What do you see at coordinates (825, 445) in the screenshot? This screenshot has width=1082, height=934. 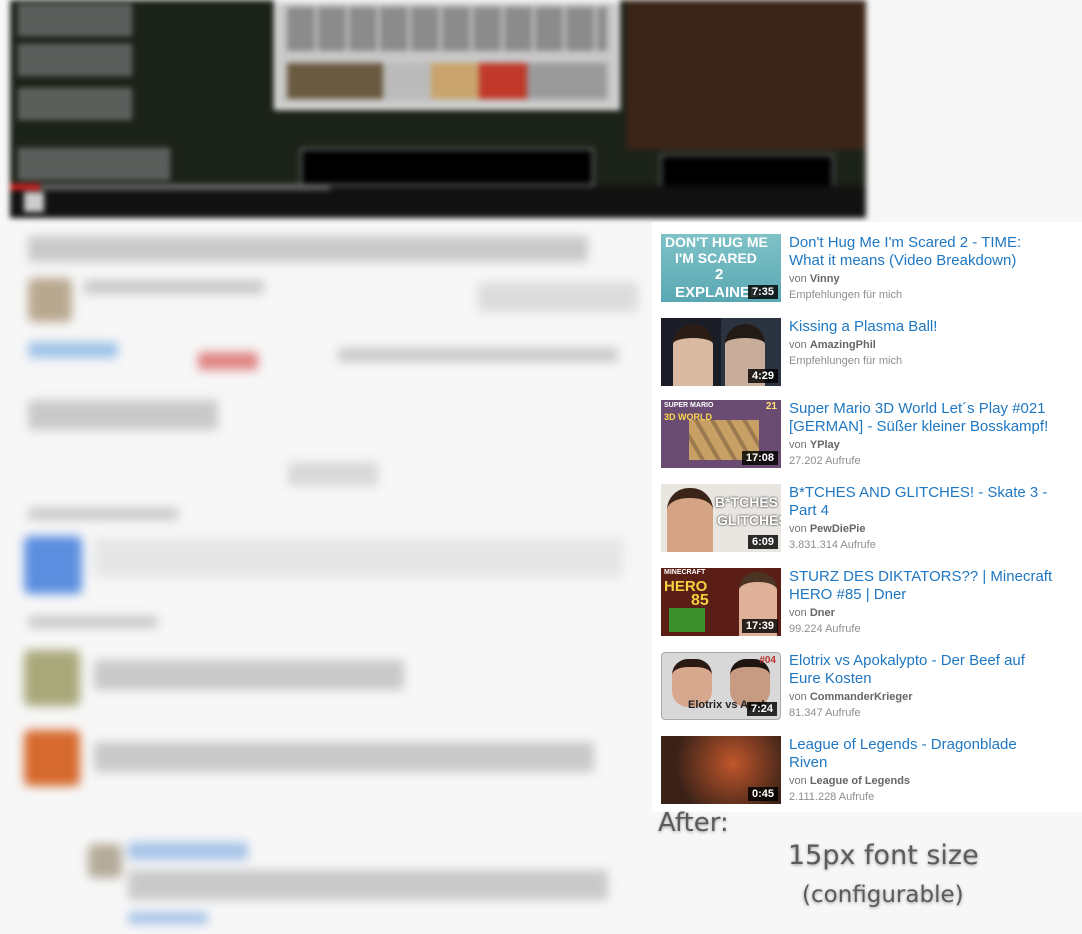 I see `channel-name: YPlay` at bounding box center [825, 445].